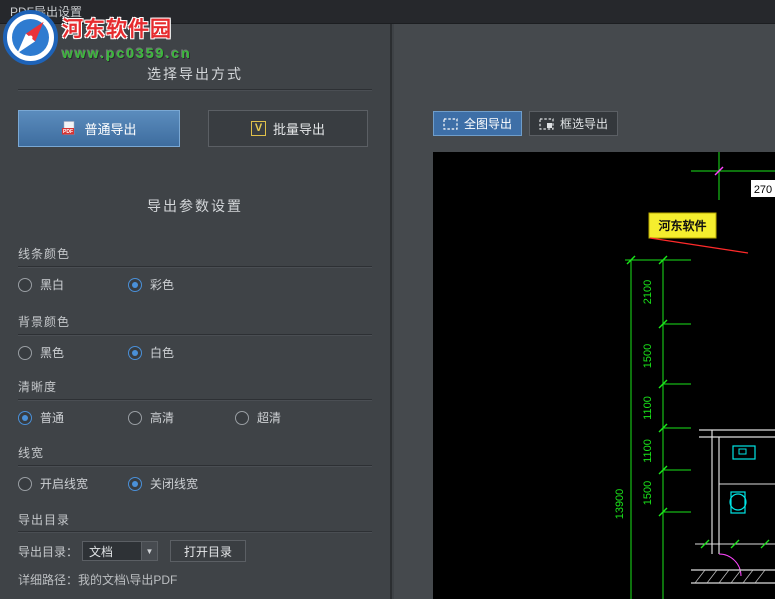  Describe the element at coordinates (31, 453) in the screenshot. I see `line-width-label: 线宽` at that location.